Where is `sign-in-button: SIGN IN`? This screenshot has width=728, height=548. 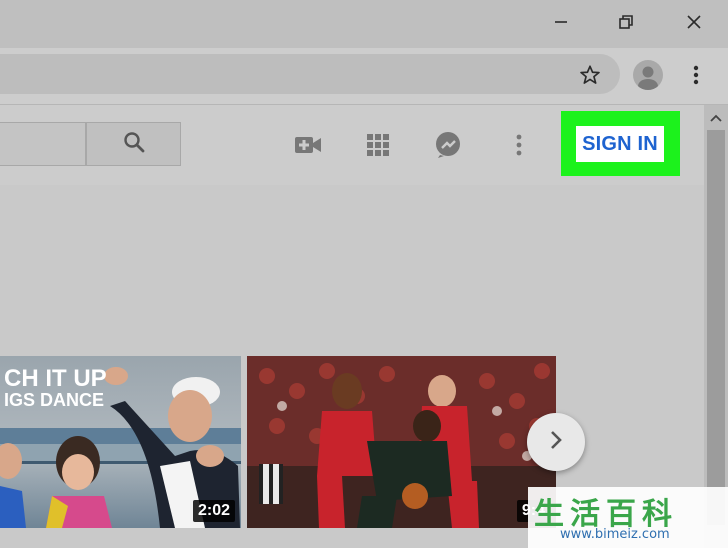
sign-in-button: SIGN IN is located at coordinates (620, 144).